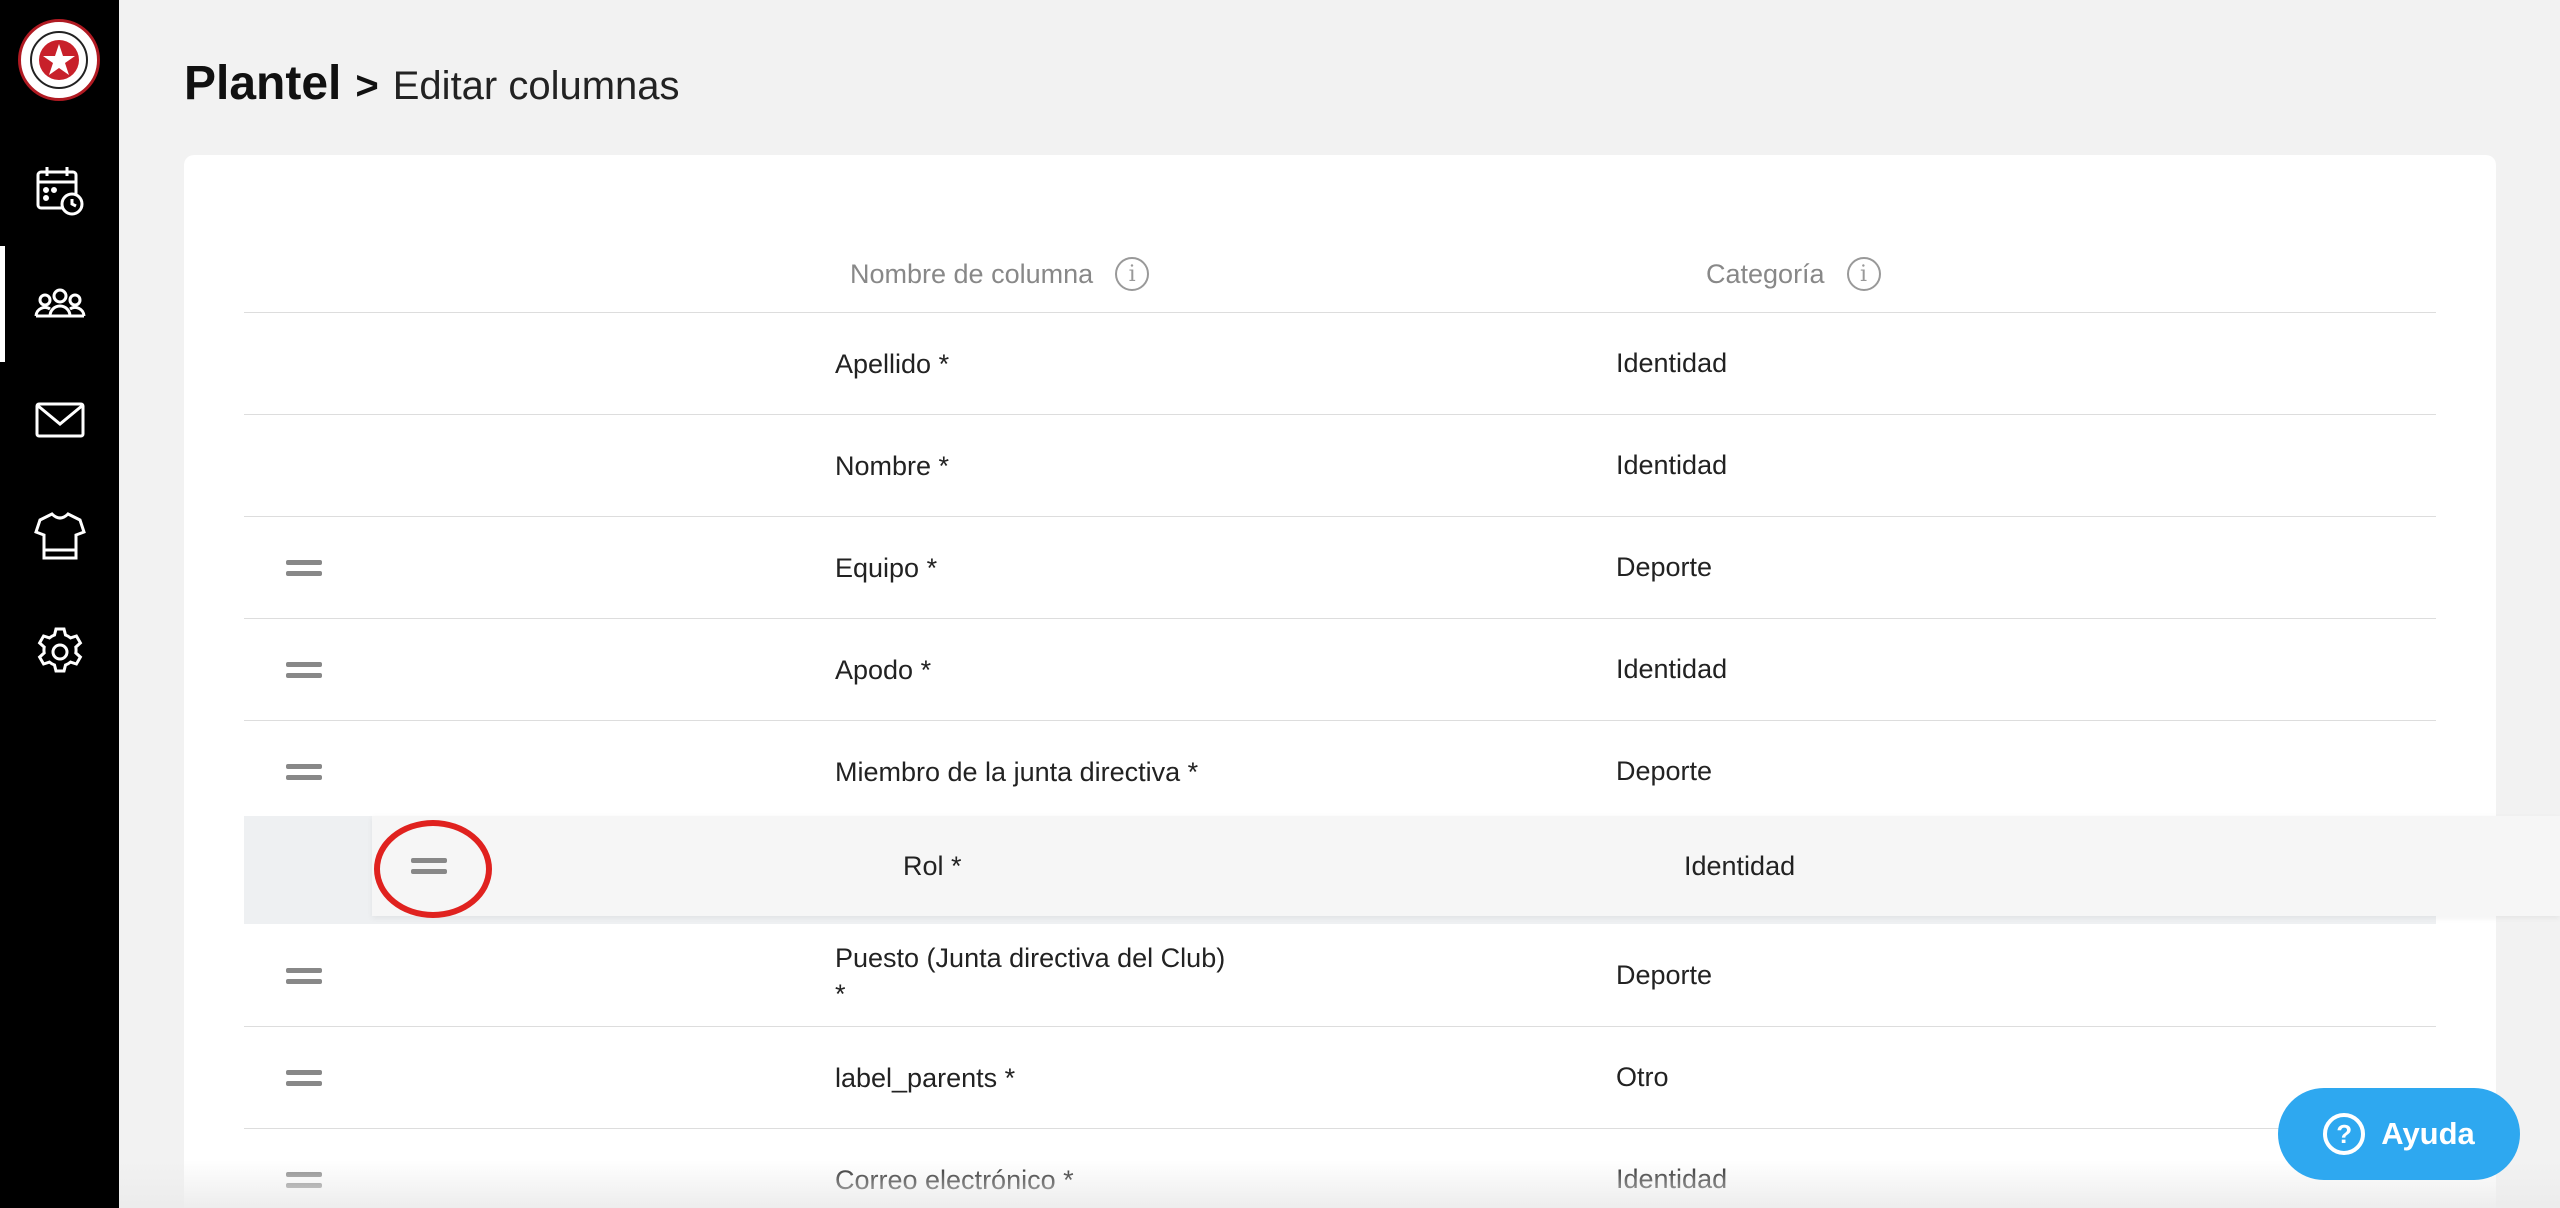 The image size is (2560, 1208). I want to click on column-name: Correo electrónico *, so click(954, 1179).